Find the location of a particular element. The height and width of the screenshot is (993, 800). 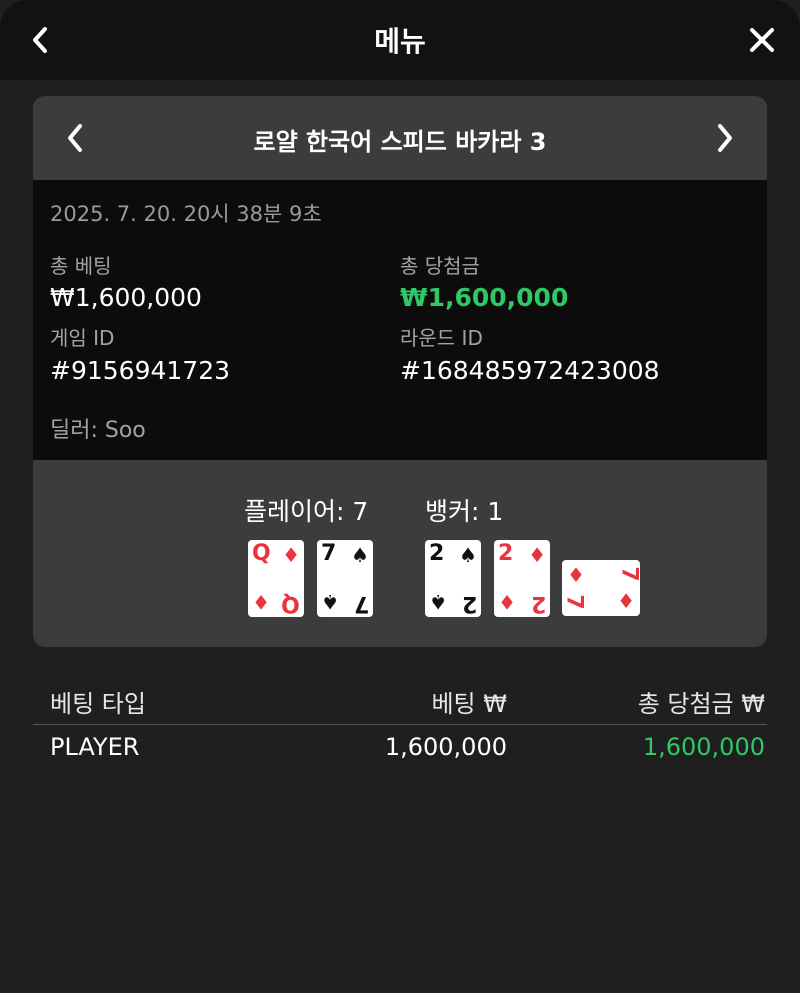

page-title: 메뉴 is located at coordinates (400, 41).